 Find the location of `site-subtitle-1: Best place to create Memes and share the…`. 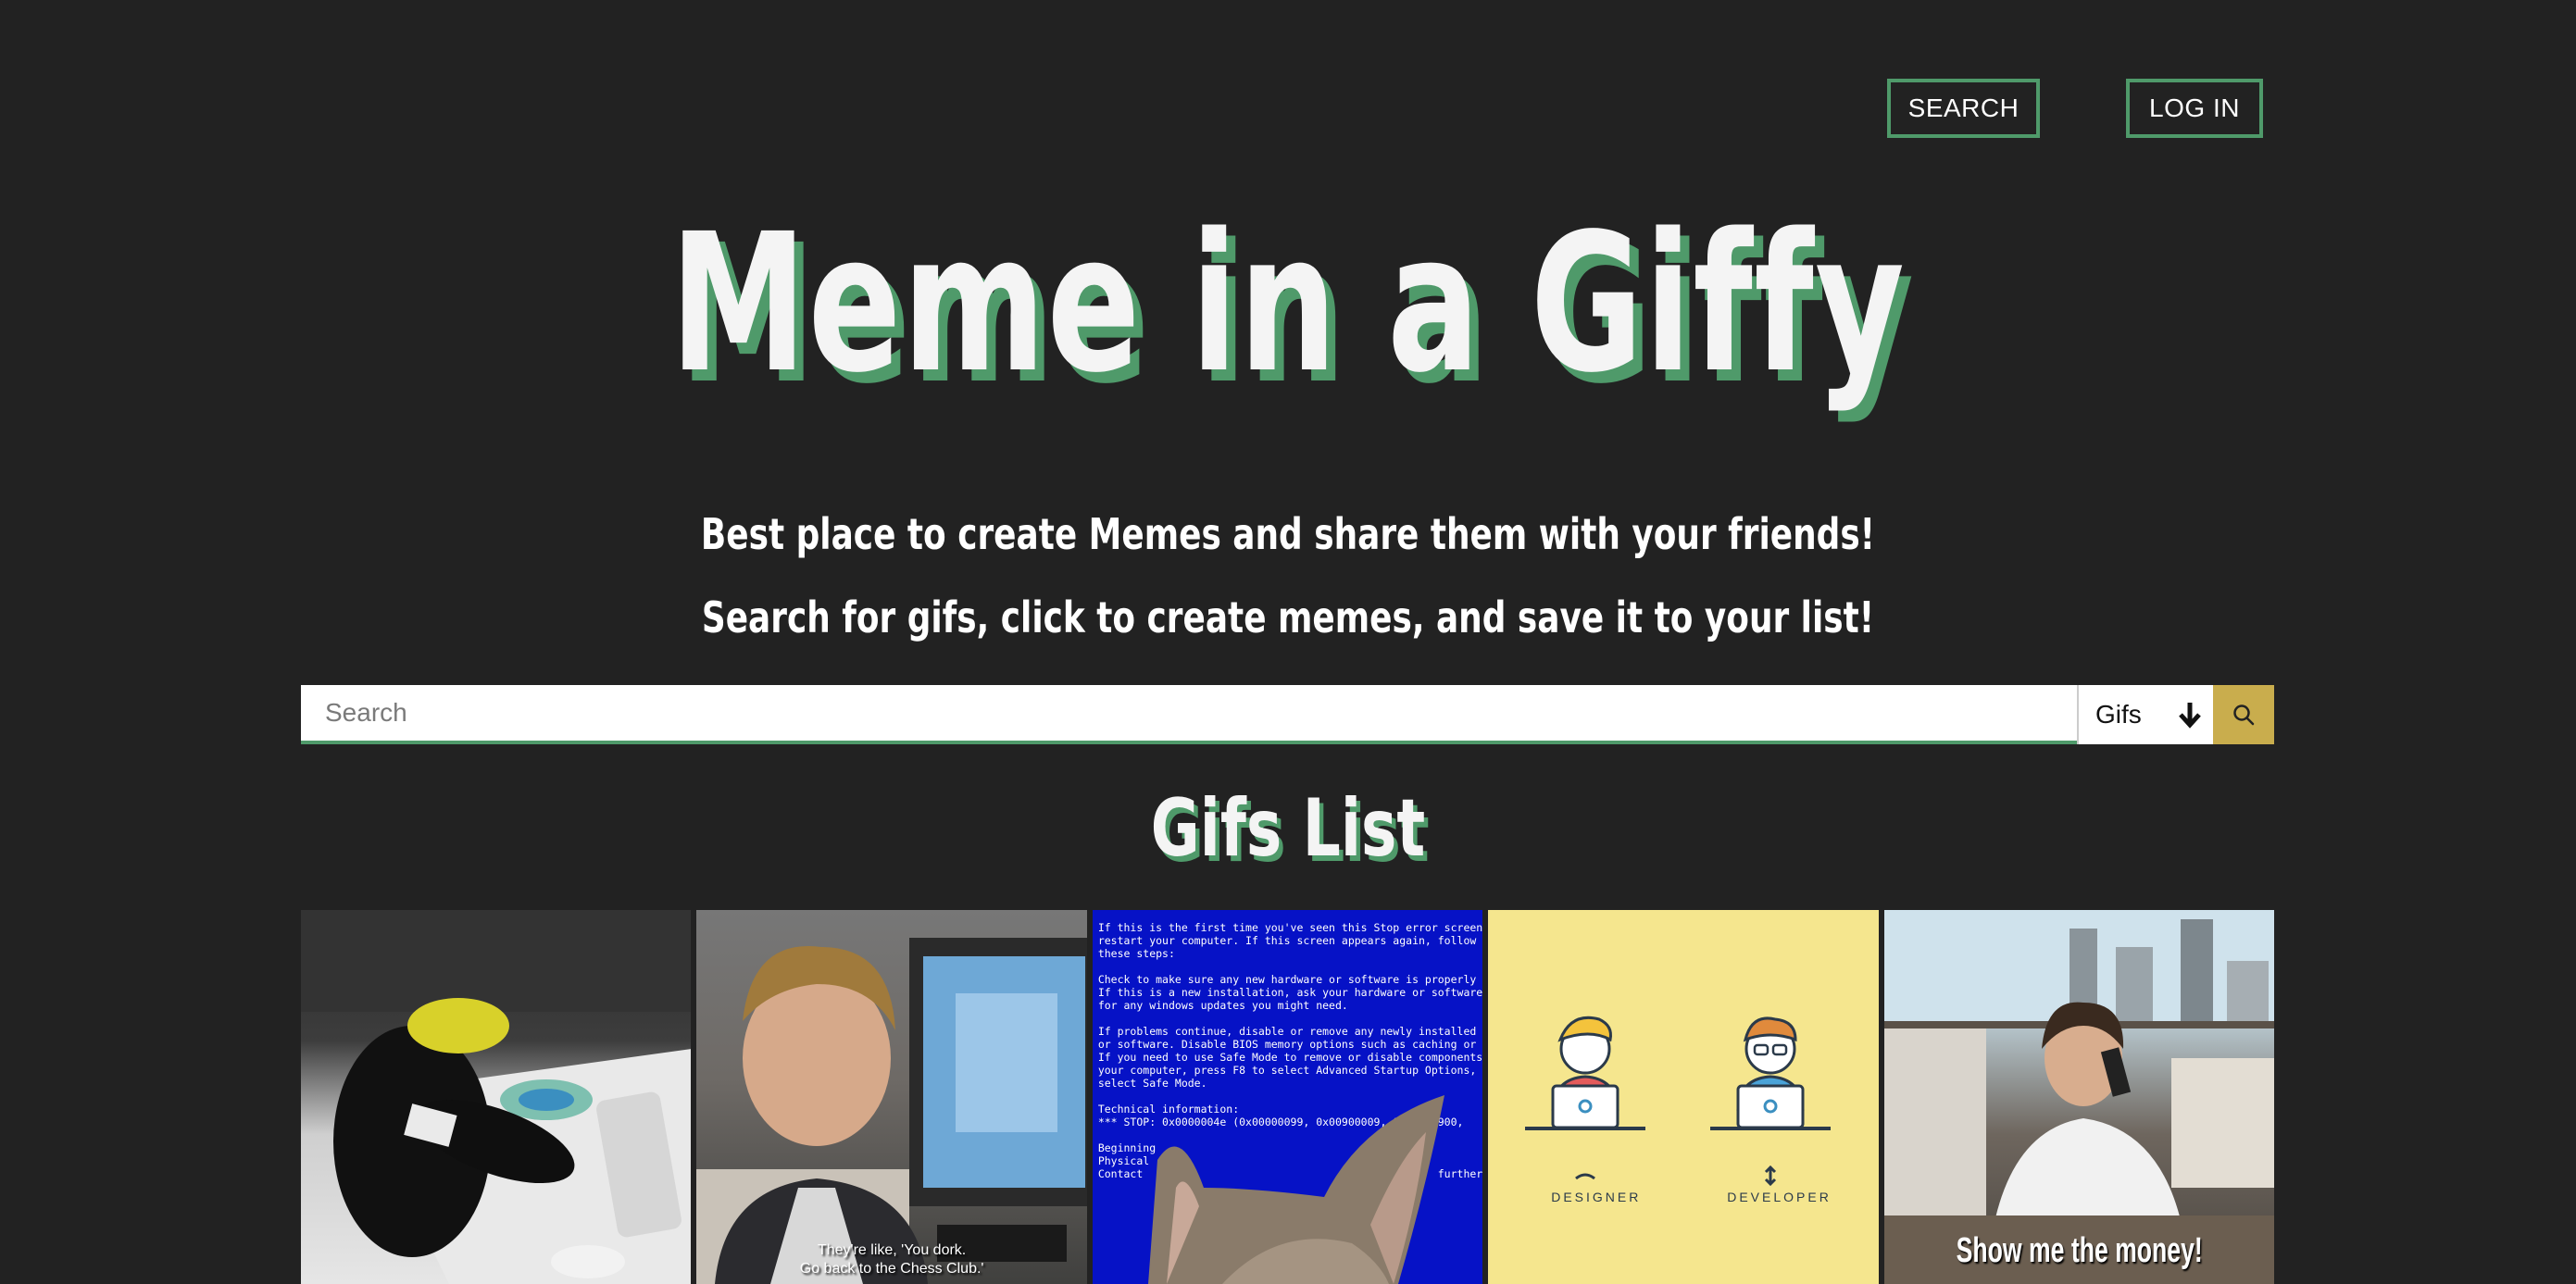

site-subtitle-1: Best place to create Memes and share the… is located at coordinates (1288, 534).